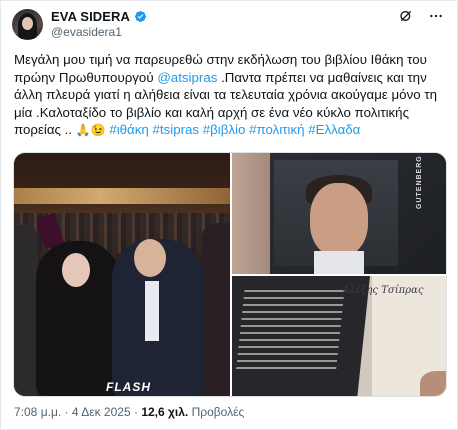 This screenshot has width=458, height=430. Describe the element at coordinates (406, 16) in the screenshot. I see `grok-icon` at that location.